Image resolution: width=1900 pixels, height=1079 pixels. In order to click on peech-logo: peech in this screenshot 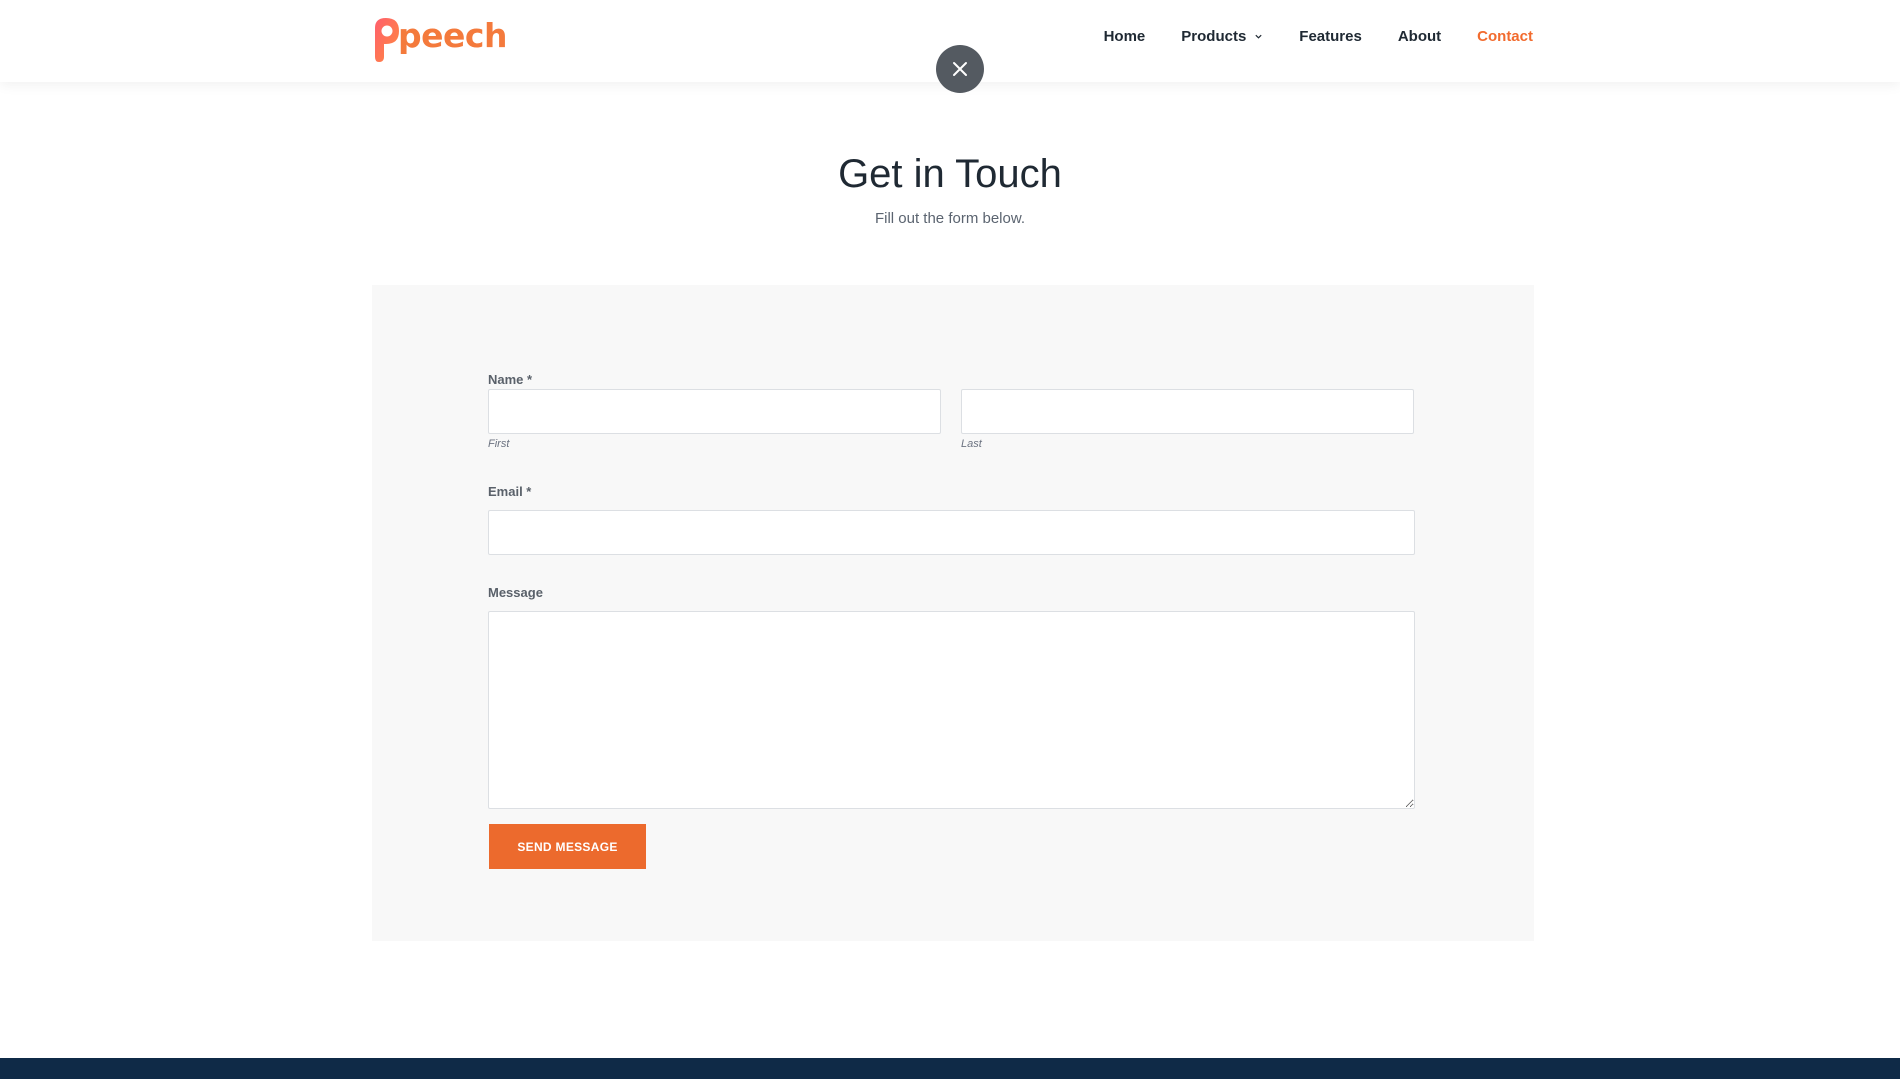, I will do `click(439, 39)`.